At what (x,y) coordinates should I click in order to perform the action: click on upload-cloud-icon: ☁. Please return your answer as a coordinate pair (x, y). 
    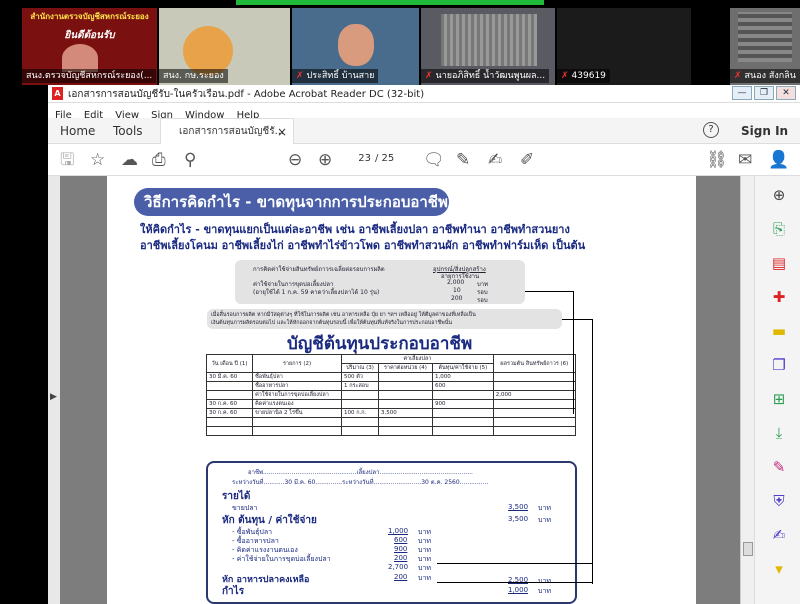
    Looking at the image, I should click on (129, 160).